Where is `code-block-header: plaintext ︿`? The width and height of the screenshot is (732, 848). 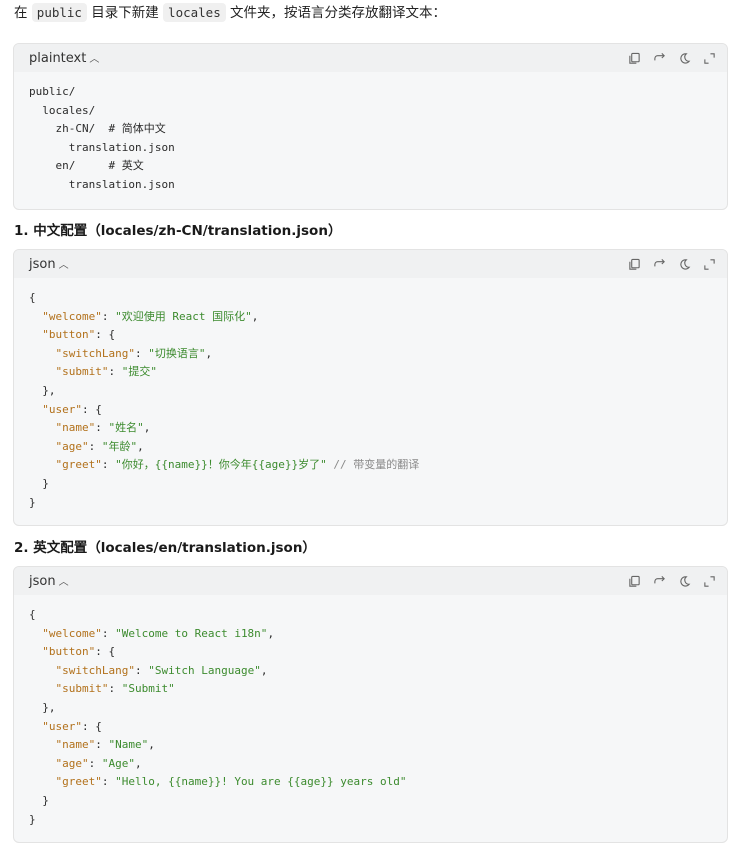
code-block-header: plaintext ︿ is located at coordinates (370, 58).